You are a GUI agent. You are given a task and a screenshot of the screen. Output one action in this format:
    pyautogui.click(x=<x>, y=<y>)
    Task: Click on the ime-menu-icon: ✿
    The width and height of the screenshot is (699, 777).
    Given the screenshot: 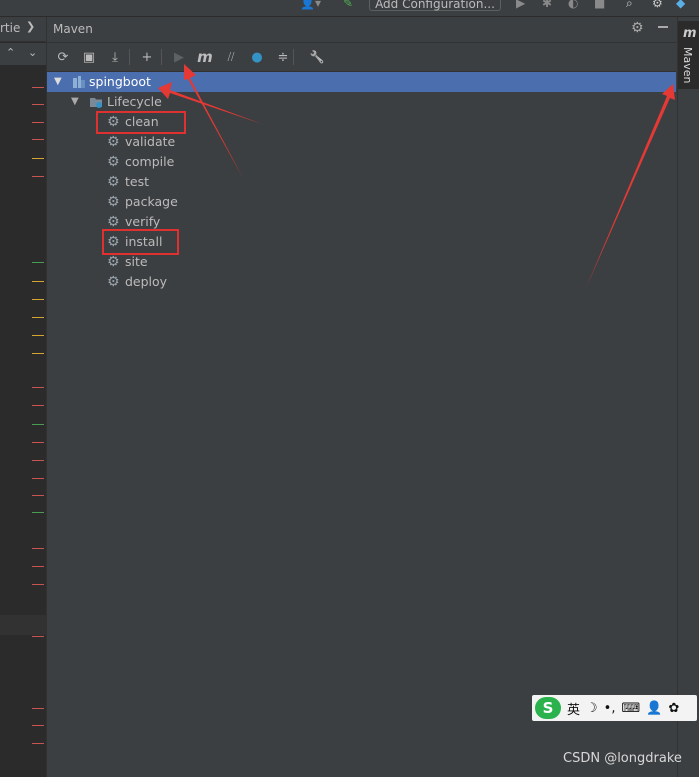 What is the action you would take?
    pyautogui.click(x=673, y=708)
    